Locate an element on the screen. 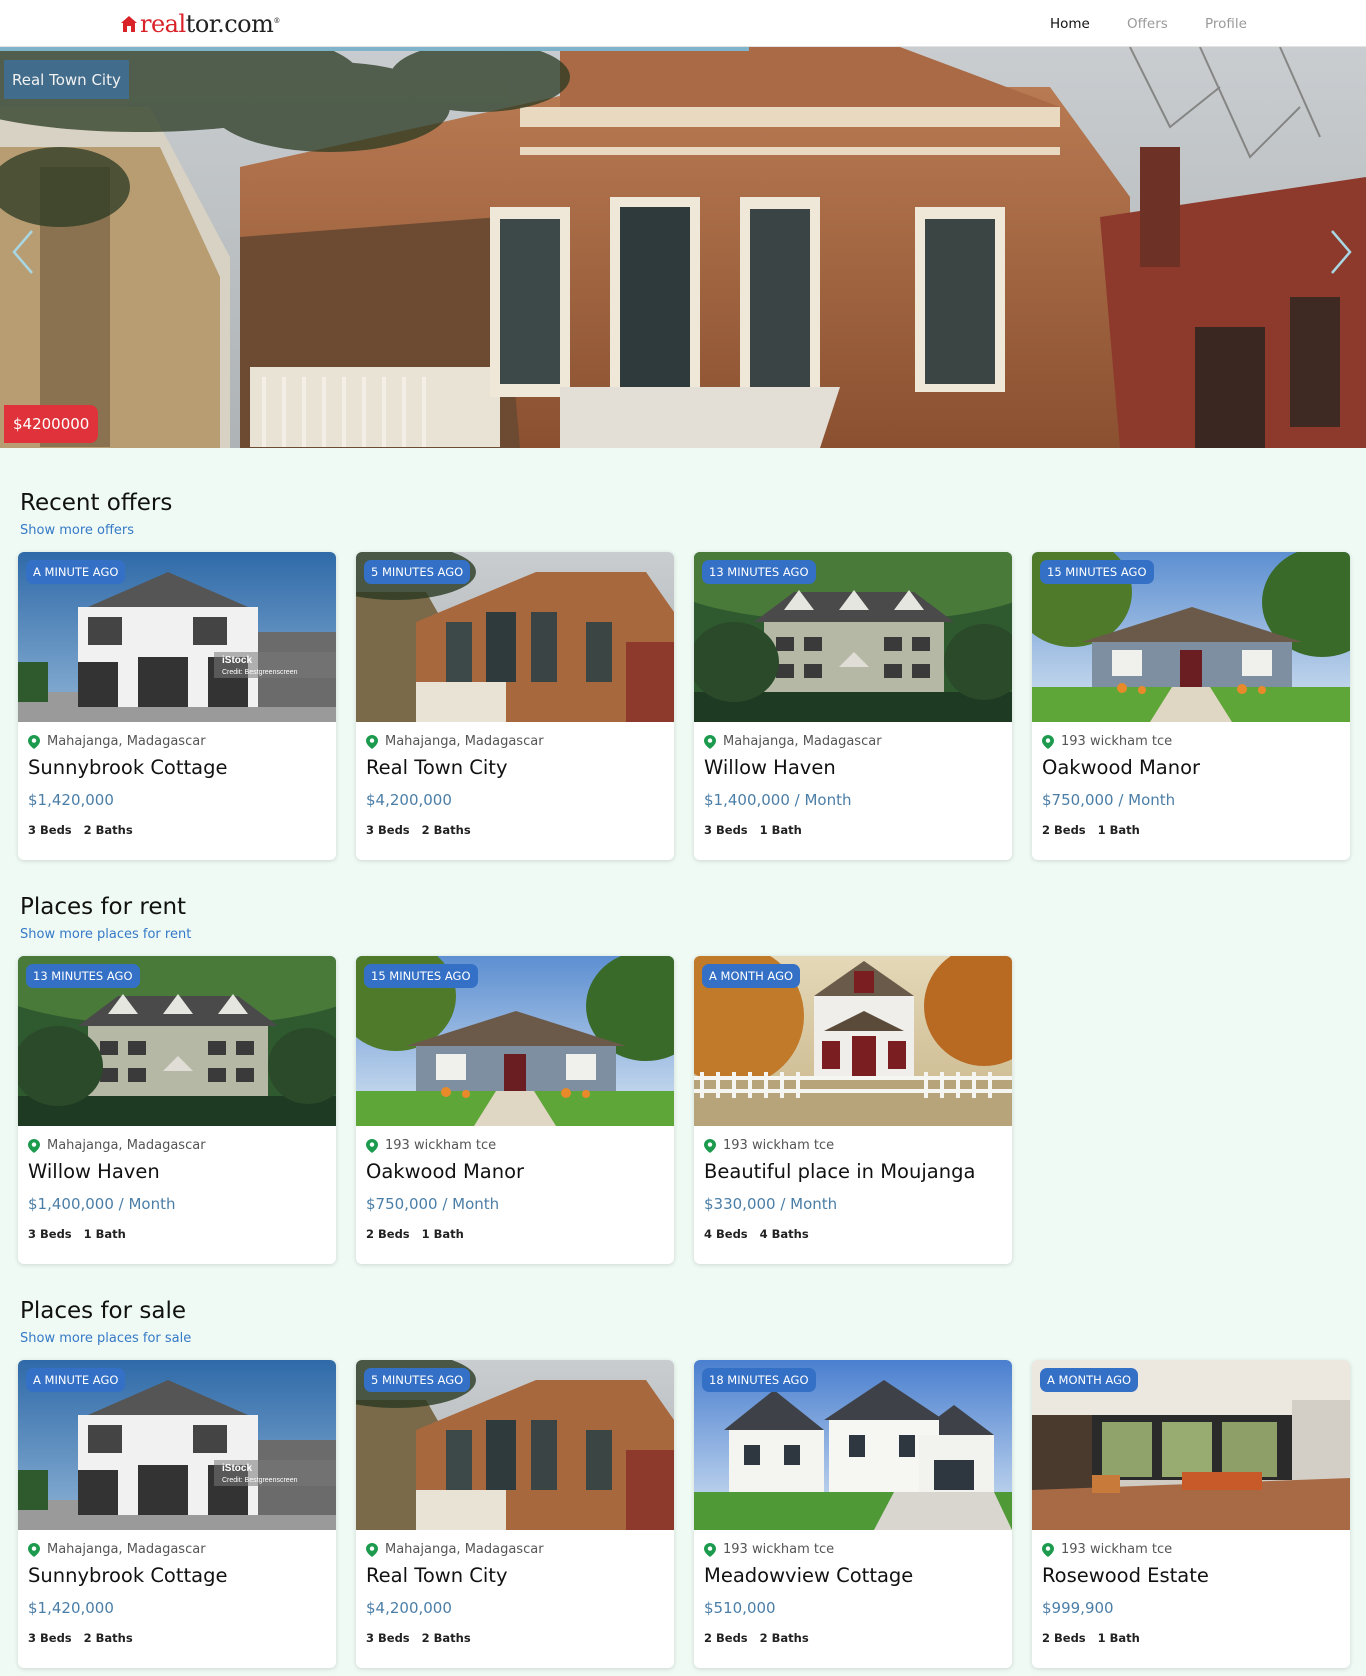  property-name: Beautiful place in Moujanga is located at coordinates (839, 1171).